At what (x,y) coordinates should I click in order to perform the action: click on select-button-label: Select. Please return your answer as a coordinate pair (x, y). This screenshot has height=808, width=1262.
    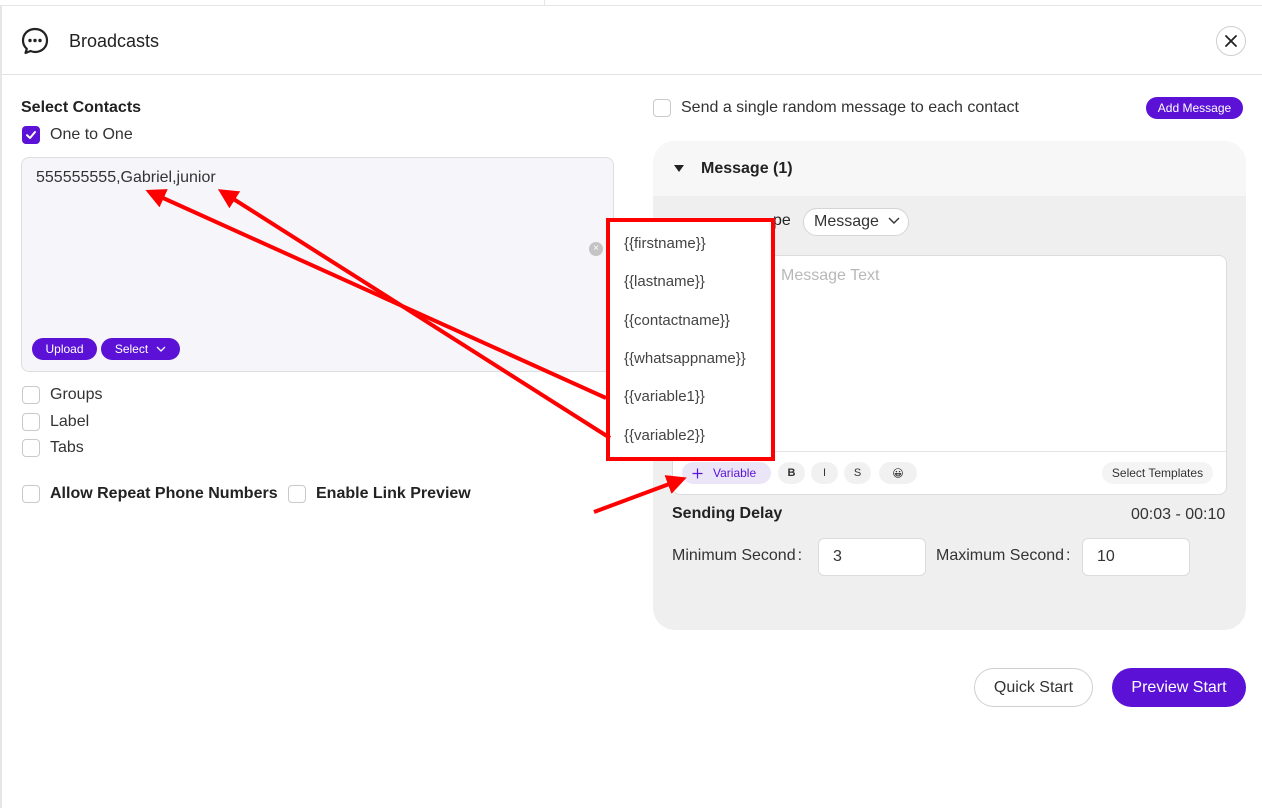
    Looking at the image, I should click on (131, 349).